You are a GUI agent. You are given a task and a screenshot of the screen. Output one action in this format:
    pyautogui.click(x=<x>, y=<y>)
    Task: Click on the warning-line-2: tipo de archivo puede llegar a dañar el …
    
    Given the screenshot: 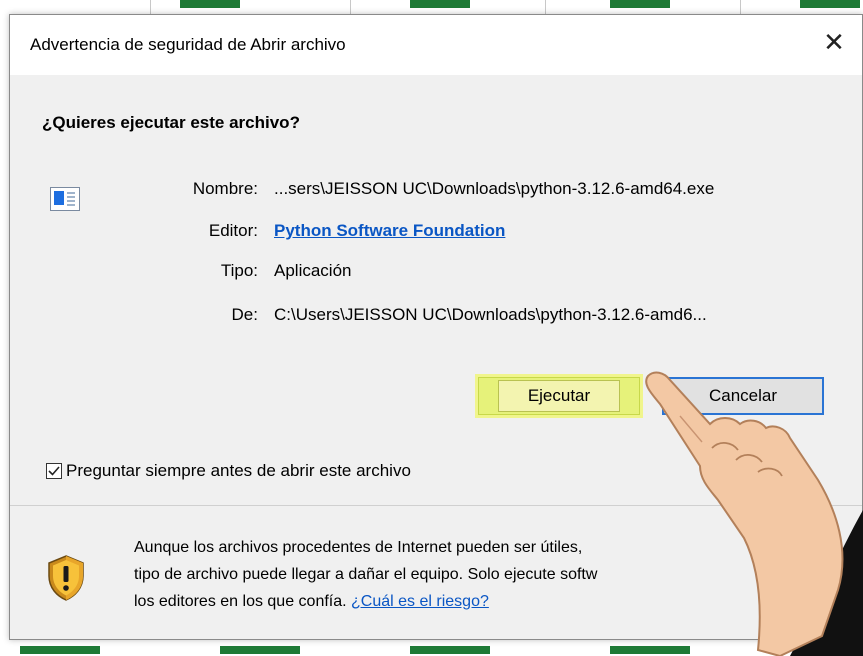 What is the action you would take?
    pyautogui.click(x=366, y=574)
    